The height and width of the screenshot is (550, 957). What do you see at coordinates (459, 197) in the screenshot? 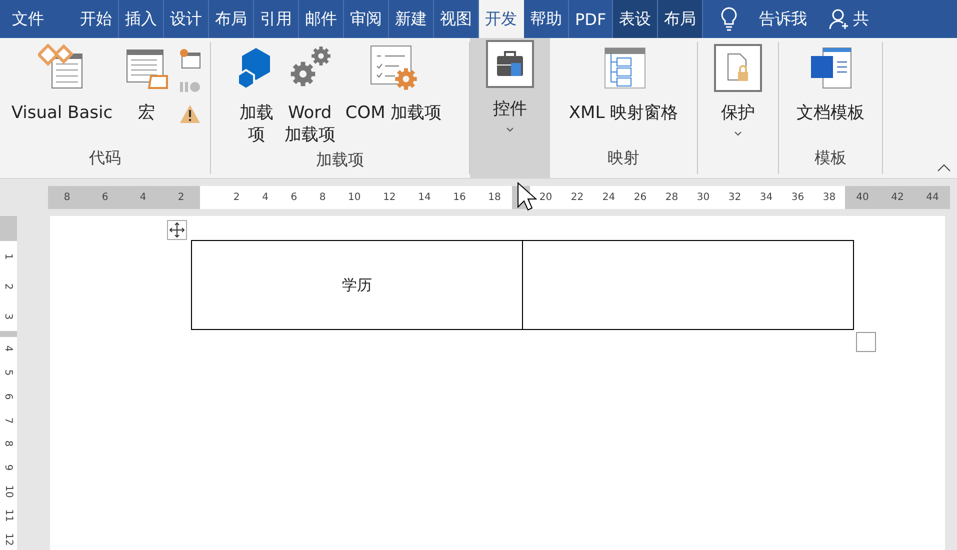
I see `ruler-number: 16` at bounding box center [459, 197].